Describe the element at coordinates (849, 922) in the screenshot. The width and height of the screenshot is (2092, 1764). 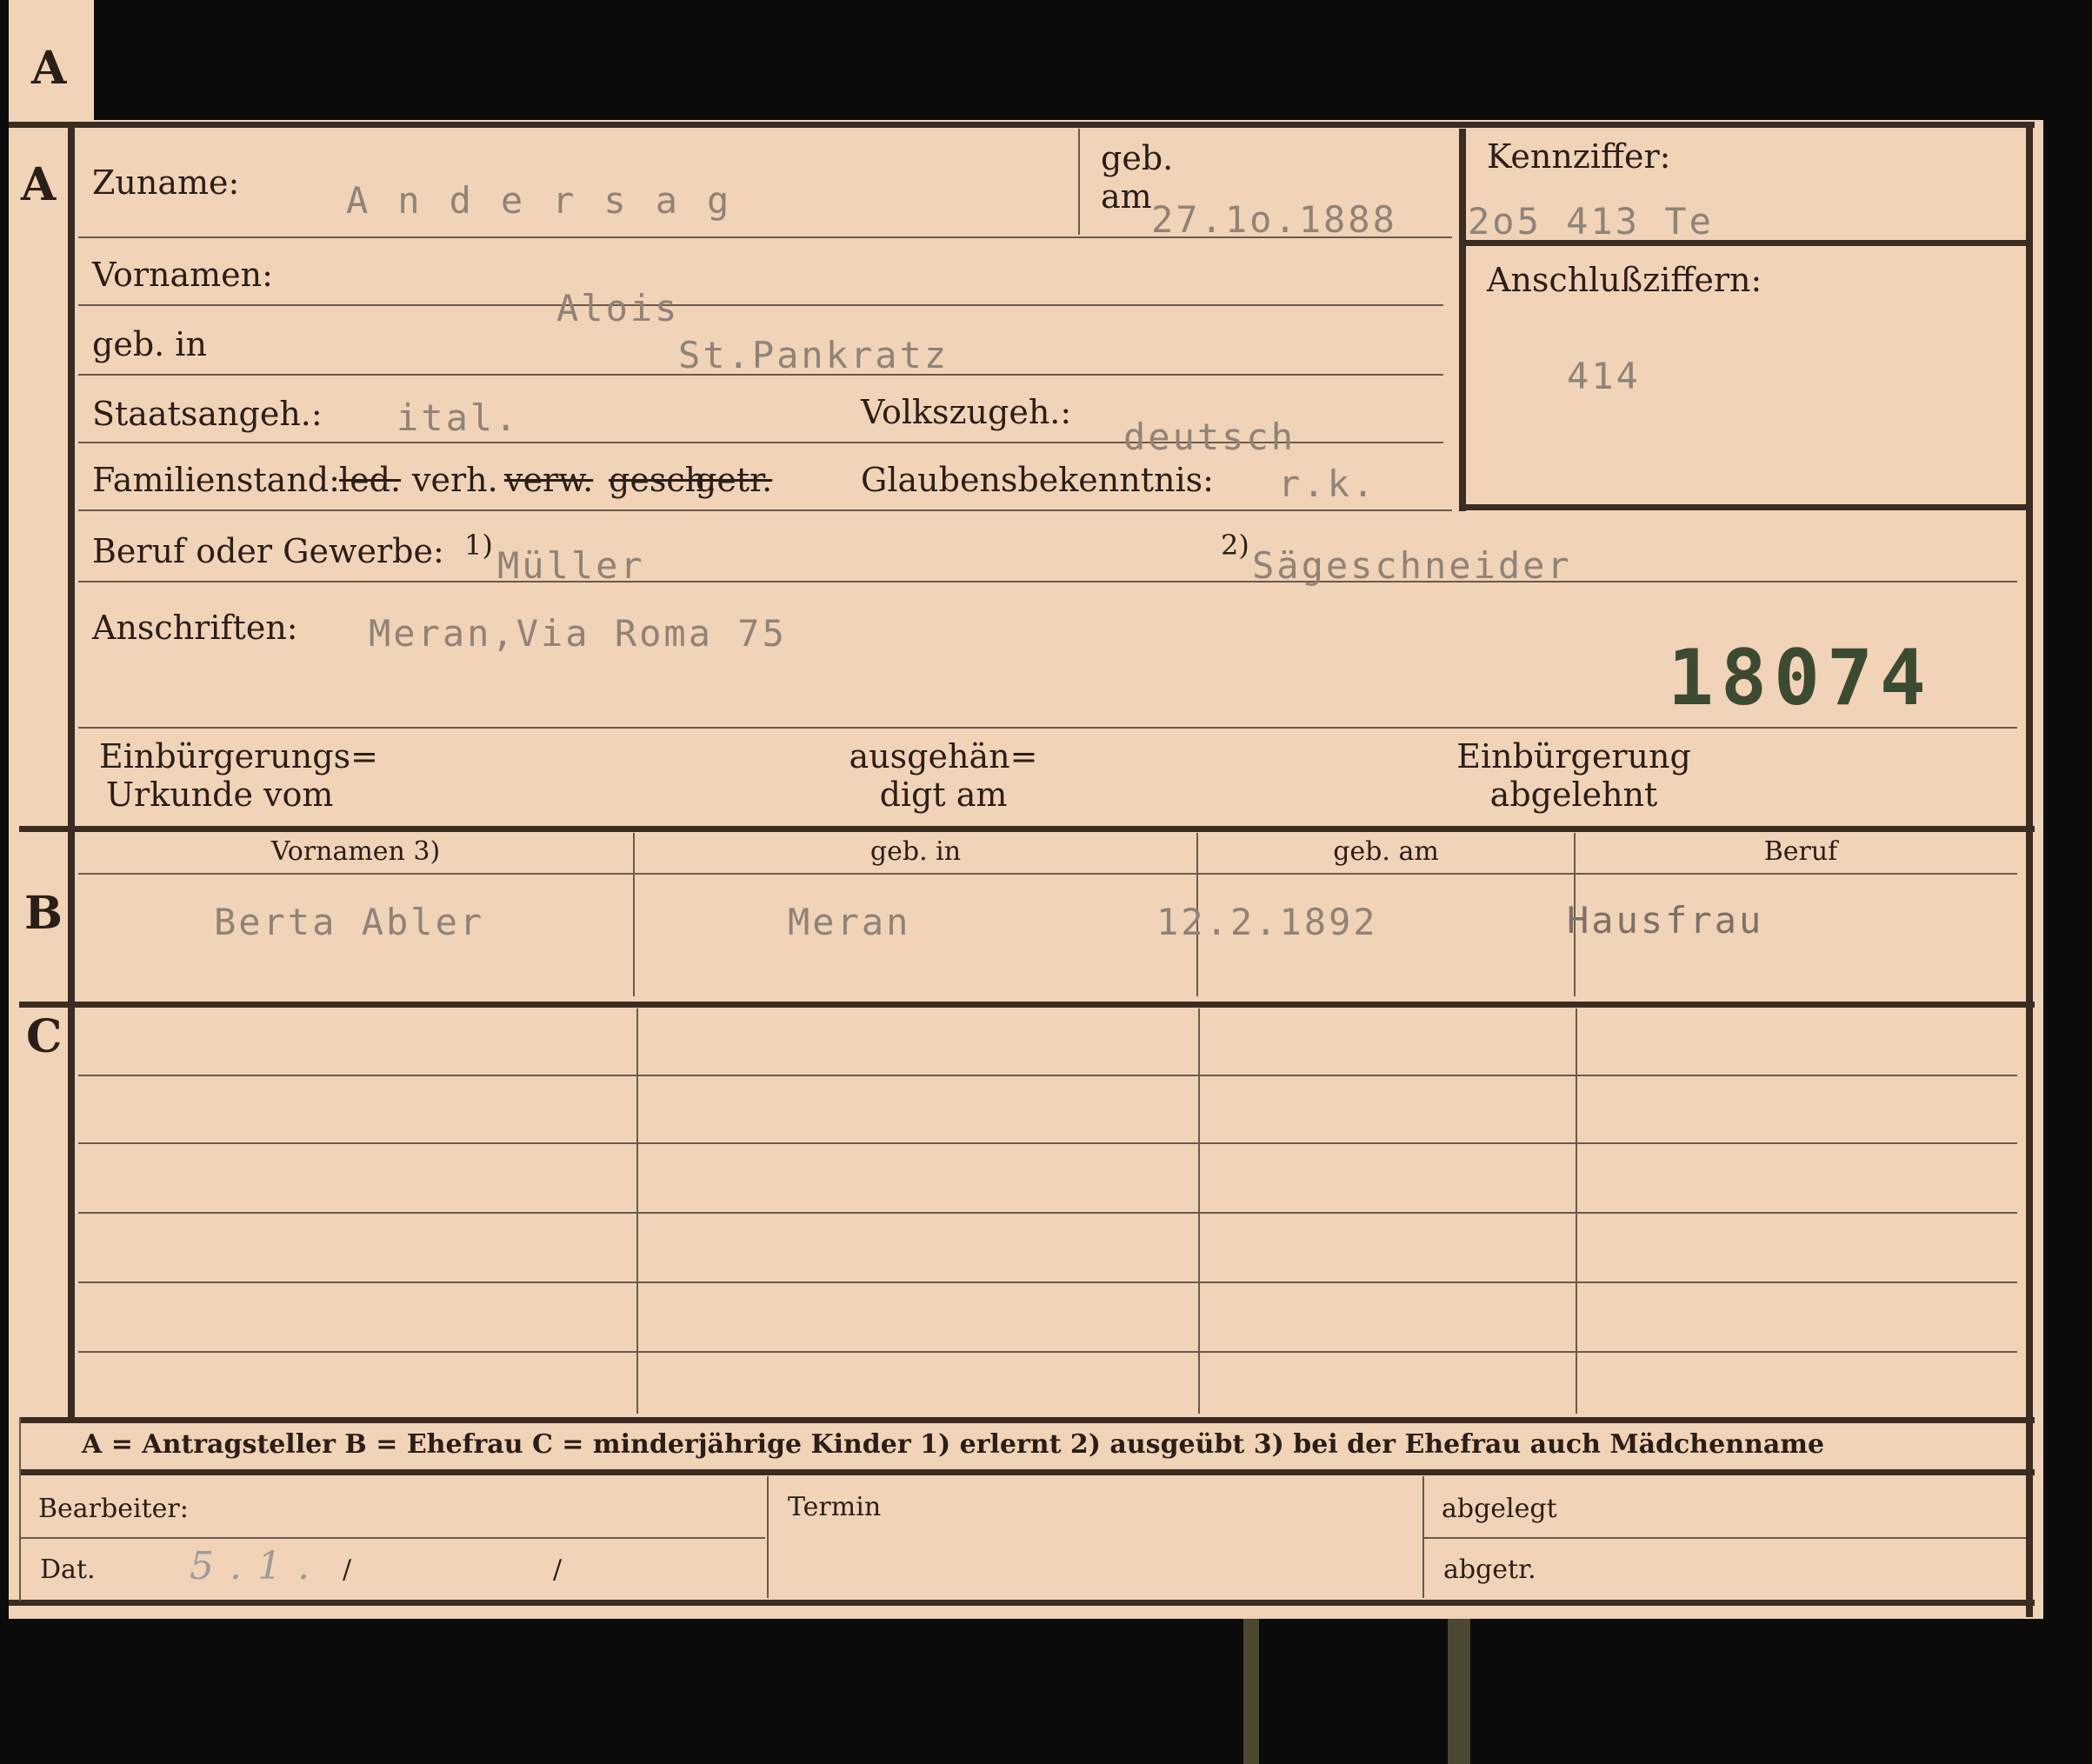
I see `spouse-gebin-value: Meran` at that location.